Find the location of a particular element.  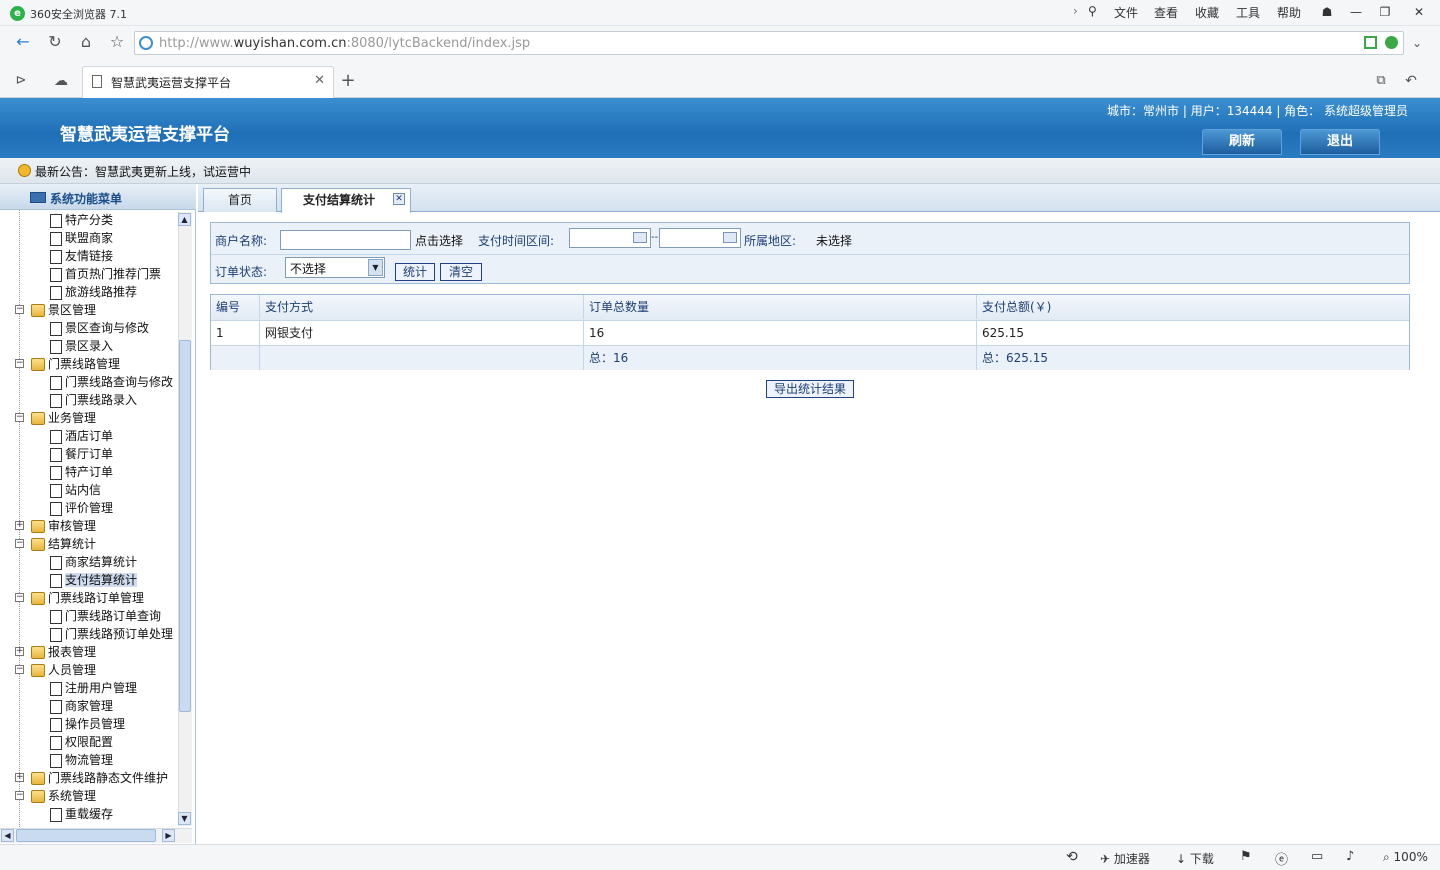

restore-button: ❐ is located at coordinates (1385, 12).